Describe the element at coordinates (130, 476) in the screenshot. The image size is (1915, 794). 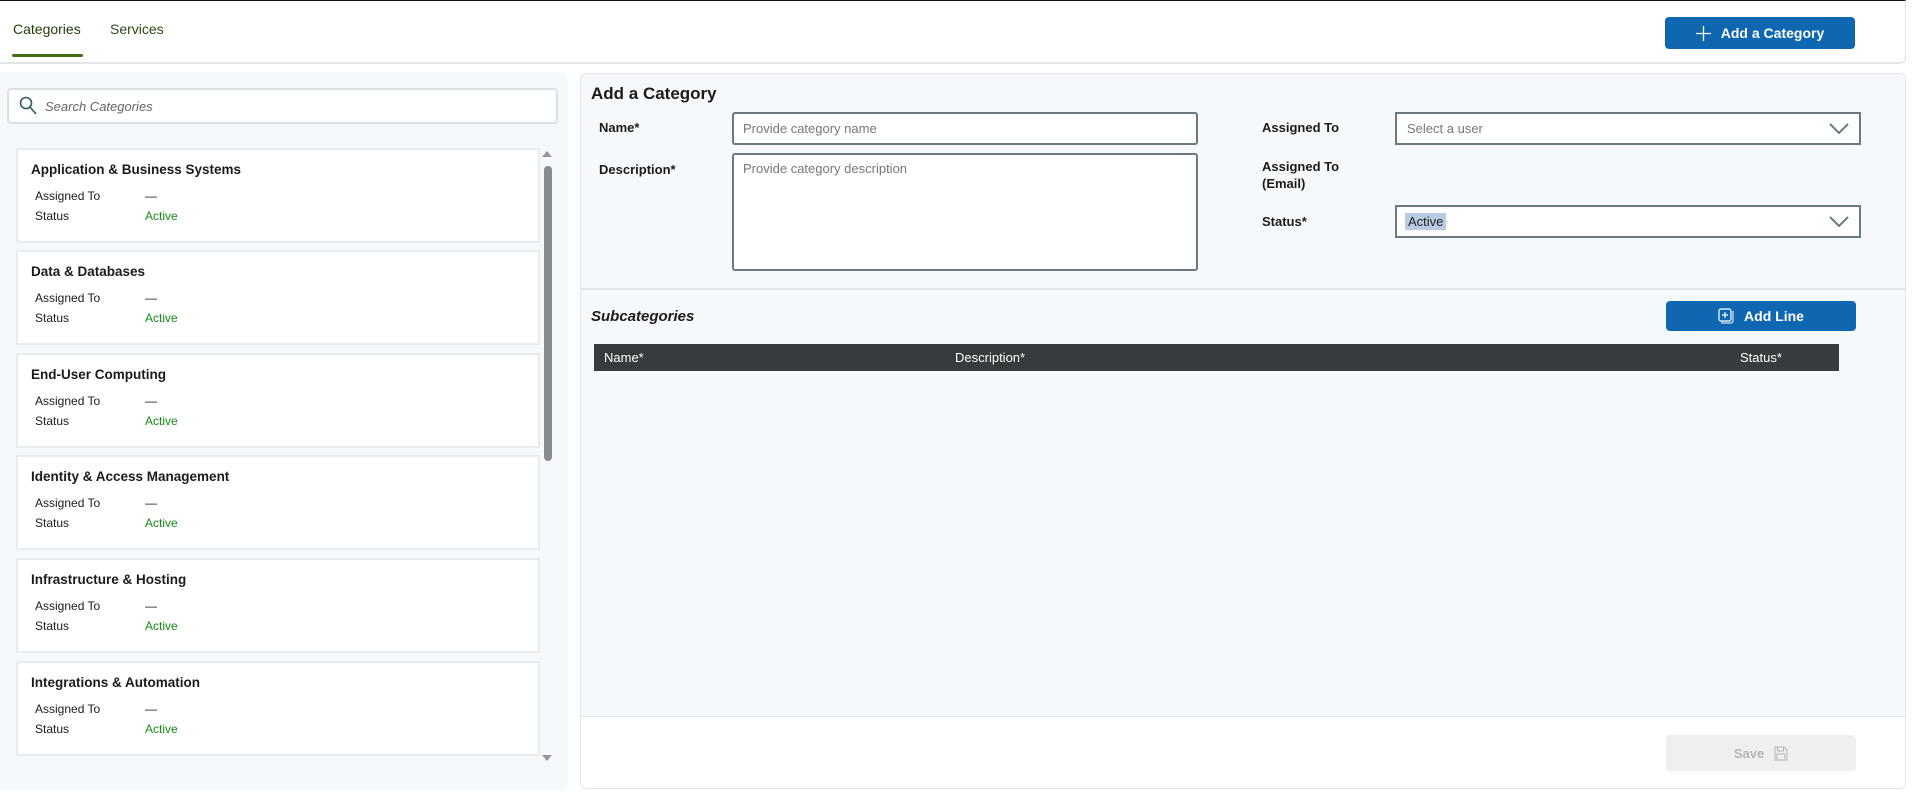
I see `category-name: Identity & Access Management` at that location.